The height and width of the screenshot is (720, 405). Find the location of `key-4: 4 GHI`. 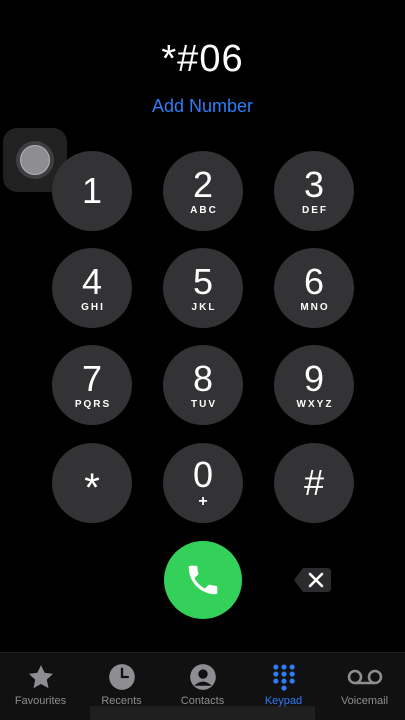

key-4: 4 GHI is located at coordinates (92, 288).